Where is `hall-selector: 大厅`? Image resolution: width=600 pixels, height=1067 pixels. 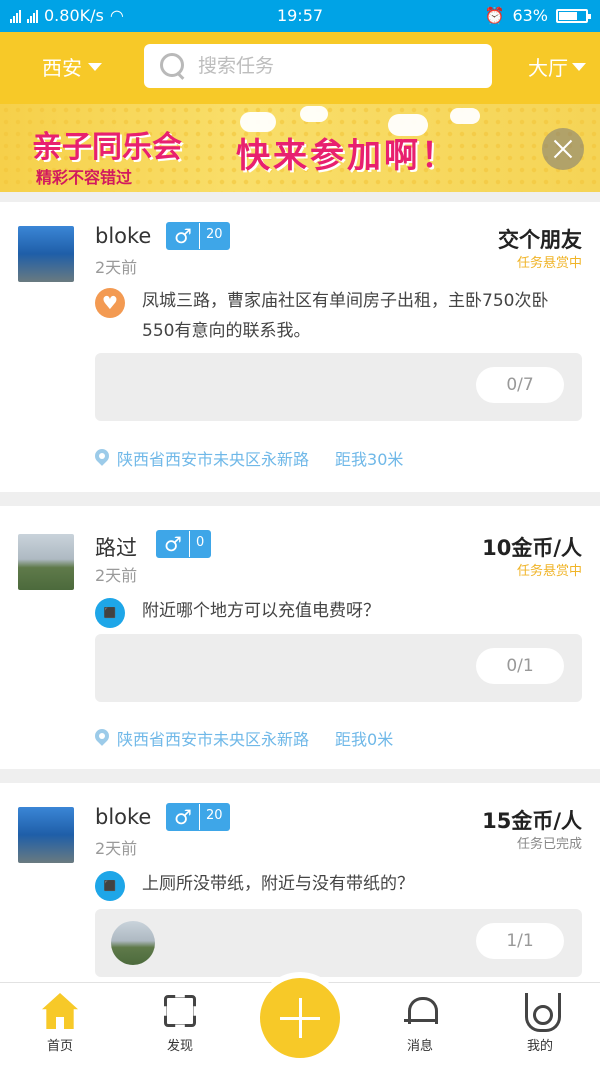 hall-selector: 大厅 is located at coordinates (557, 66).